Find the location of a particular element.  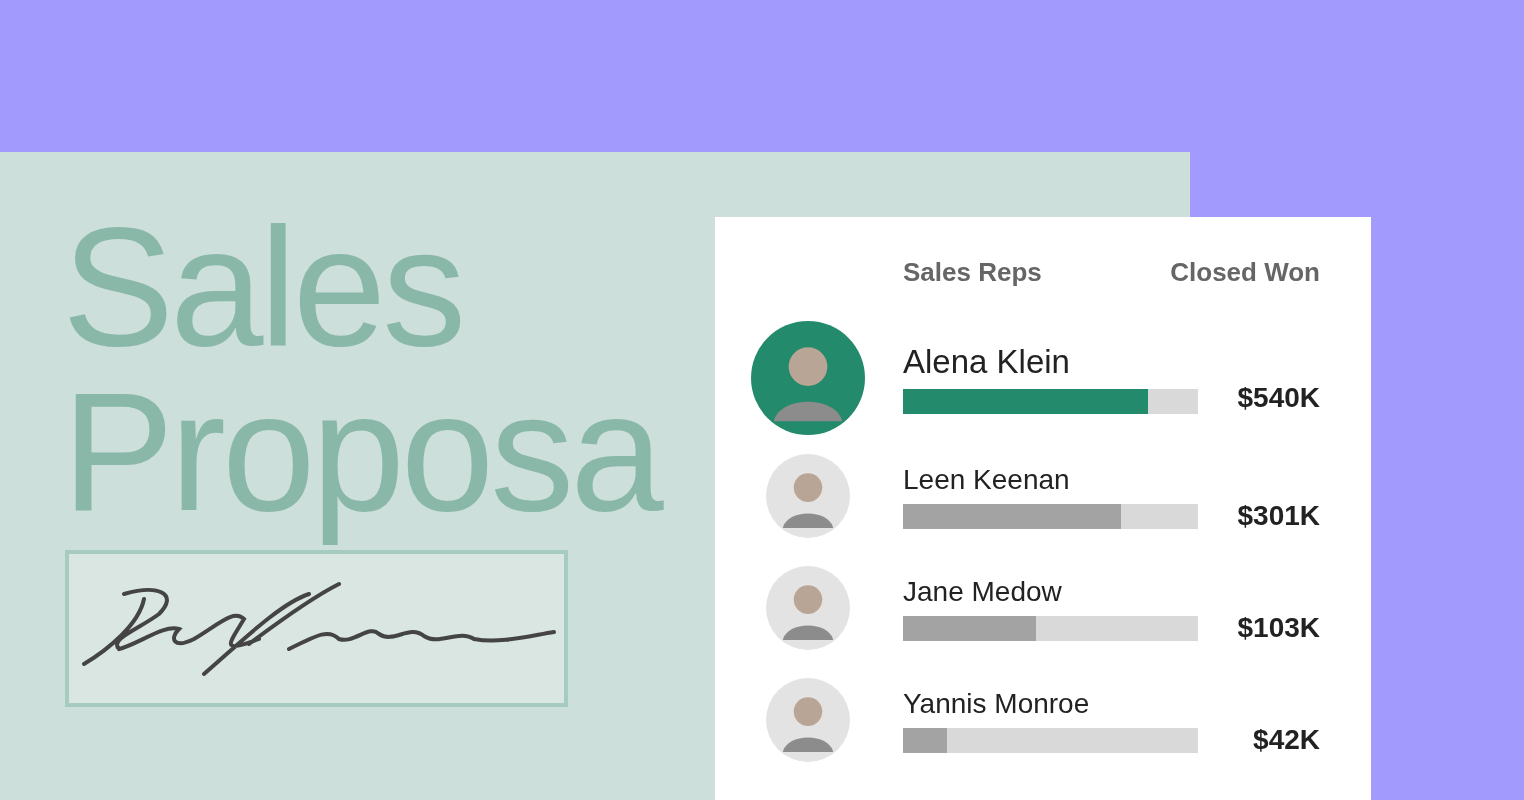

column-header: Sales Reps is located at coordinates (972, 272).